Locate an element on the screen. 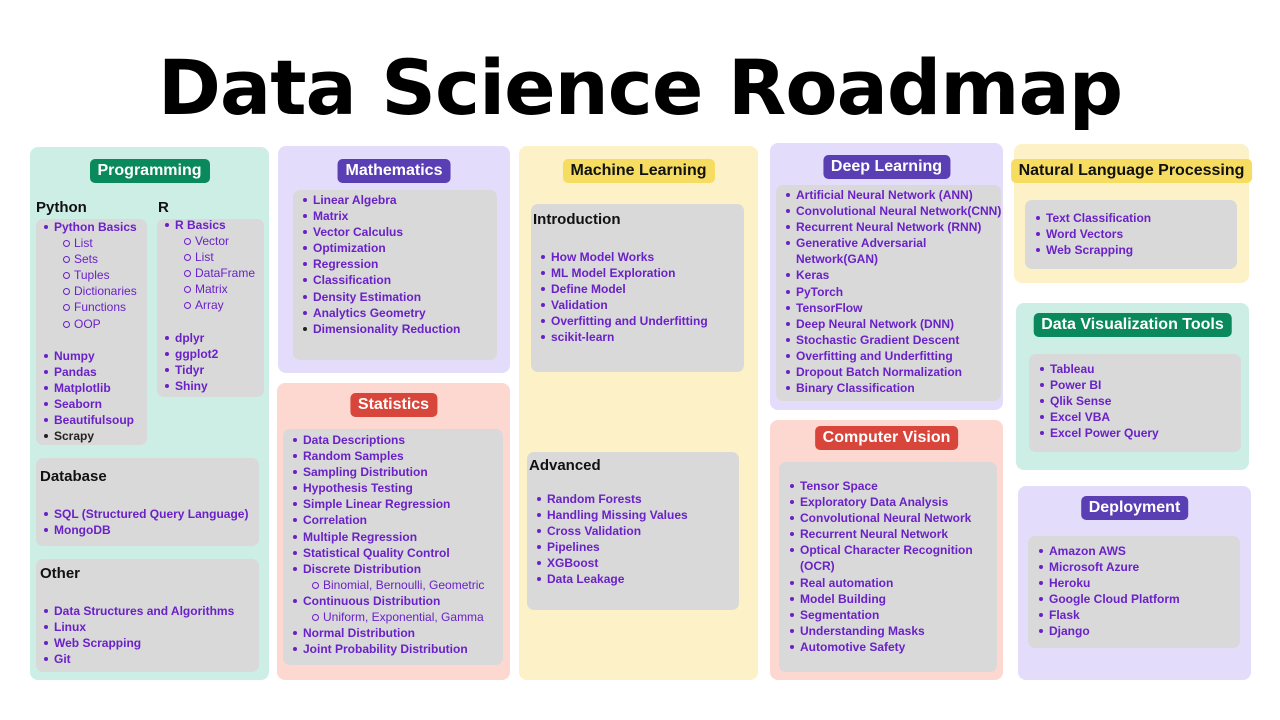  list-item: Data Leakage is located at coordinates (611, 579).